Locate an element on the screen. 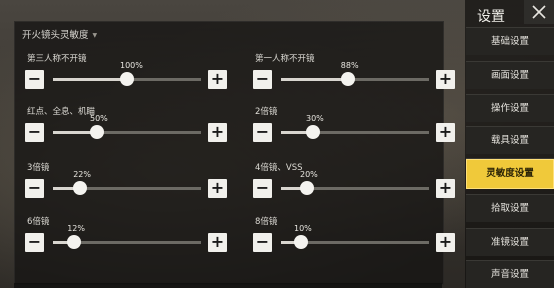 This screenshot has width=554, height=288. slider-2x-scope: 2倍镜 − 30% + is located at coordinates (354, 125).